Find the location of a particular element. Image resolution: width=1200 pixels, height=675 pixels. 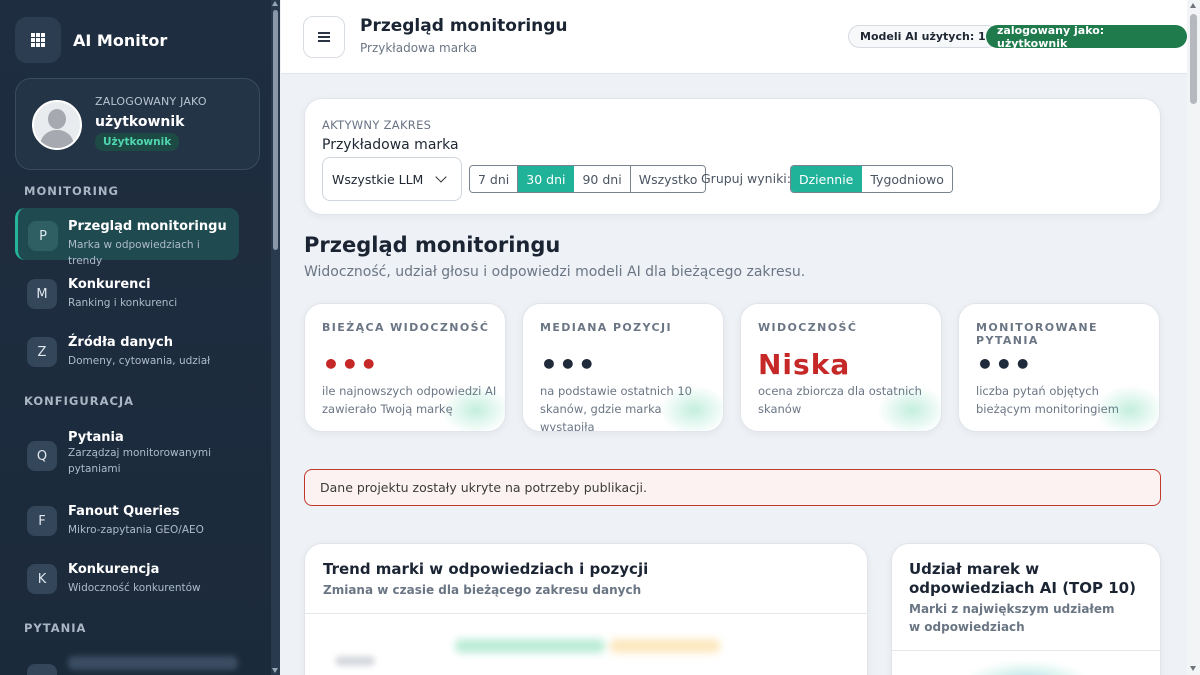

page-title: Przegląd monitoringu is located at coordinates (464, 26).